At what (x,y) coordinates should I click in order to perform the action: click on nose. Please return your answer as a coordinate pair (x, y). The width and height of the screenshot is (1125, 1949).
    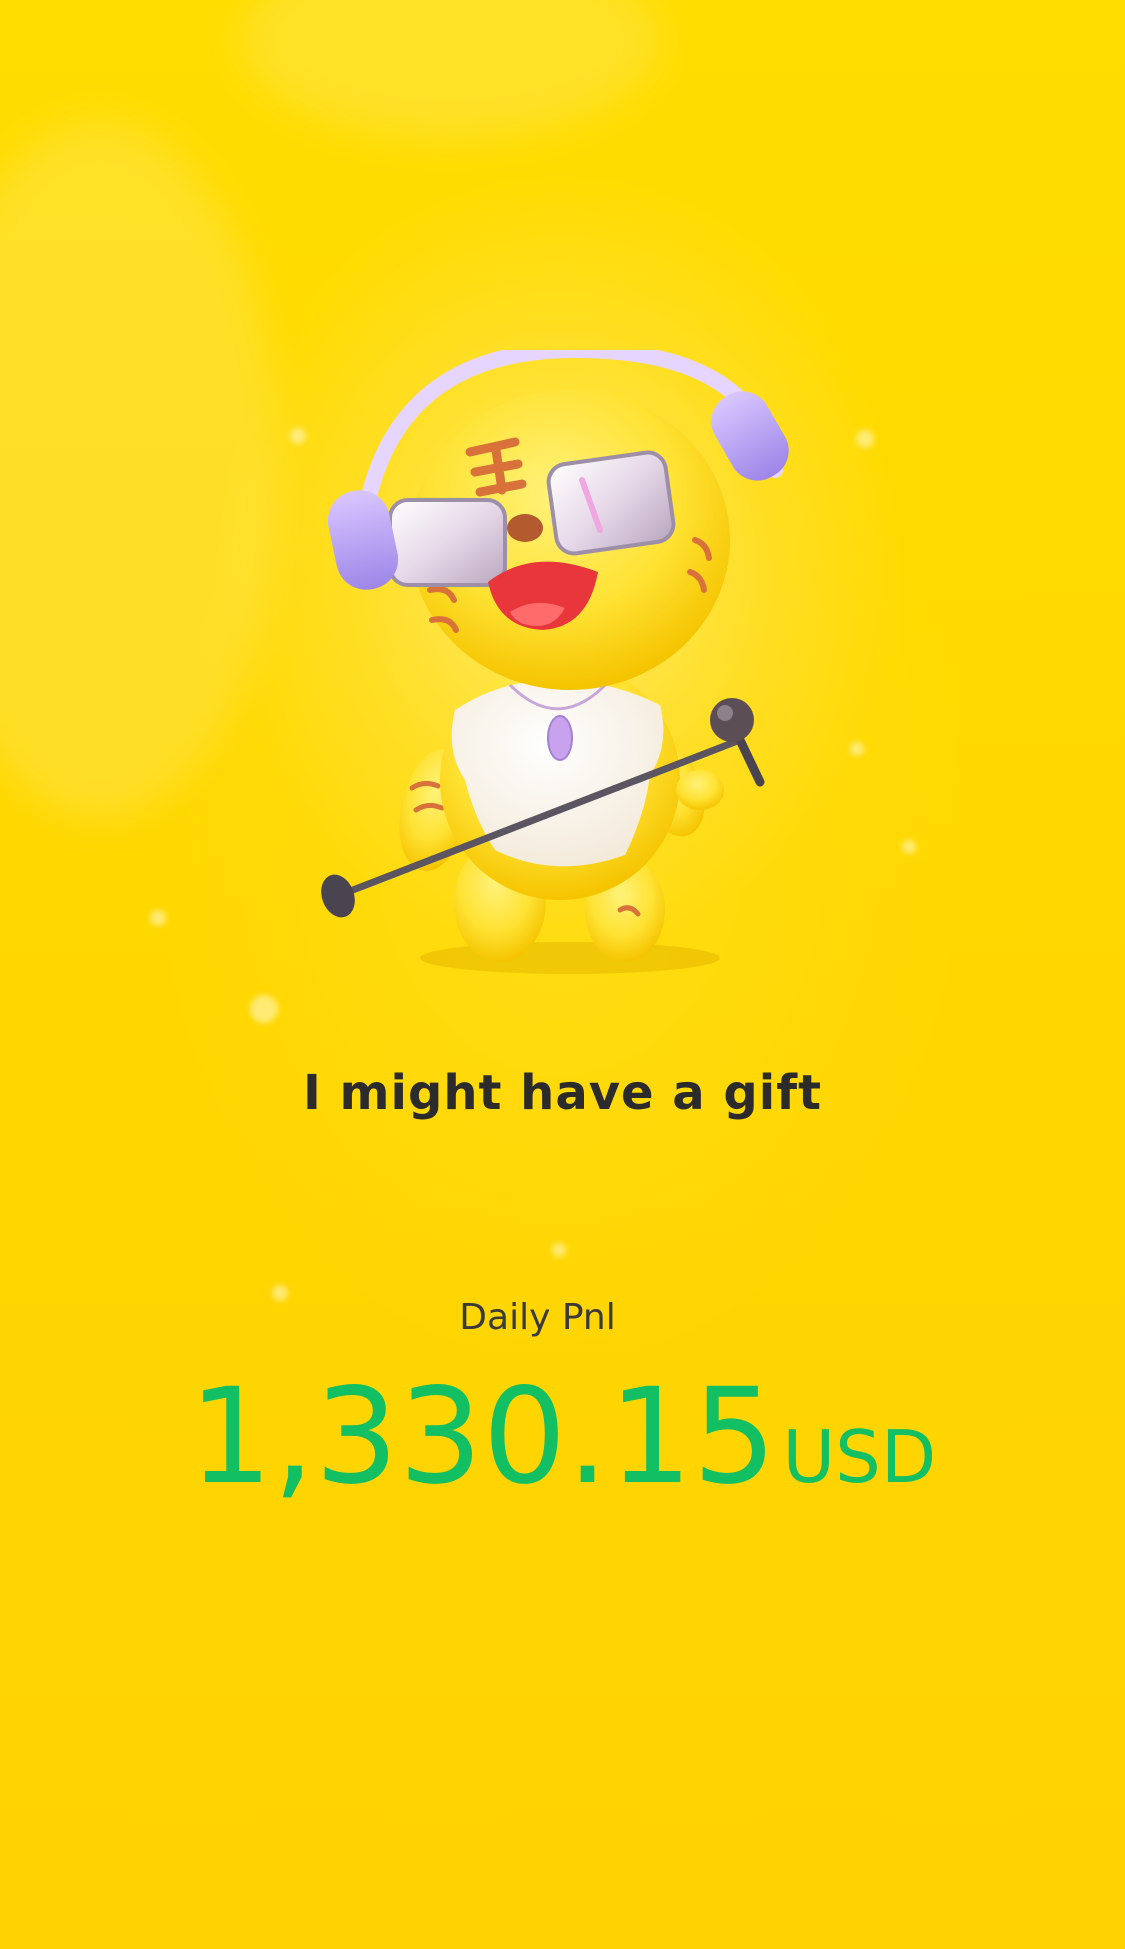
    Looking at the image, I should click on (525, 528).